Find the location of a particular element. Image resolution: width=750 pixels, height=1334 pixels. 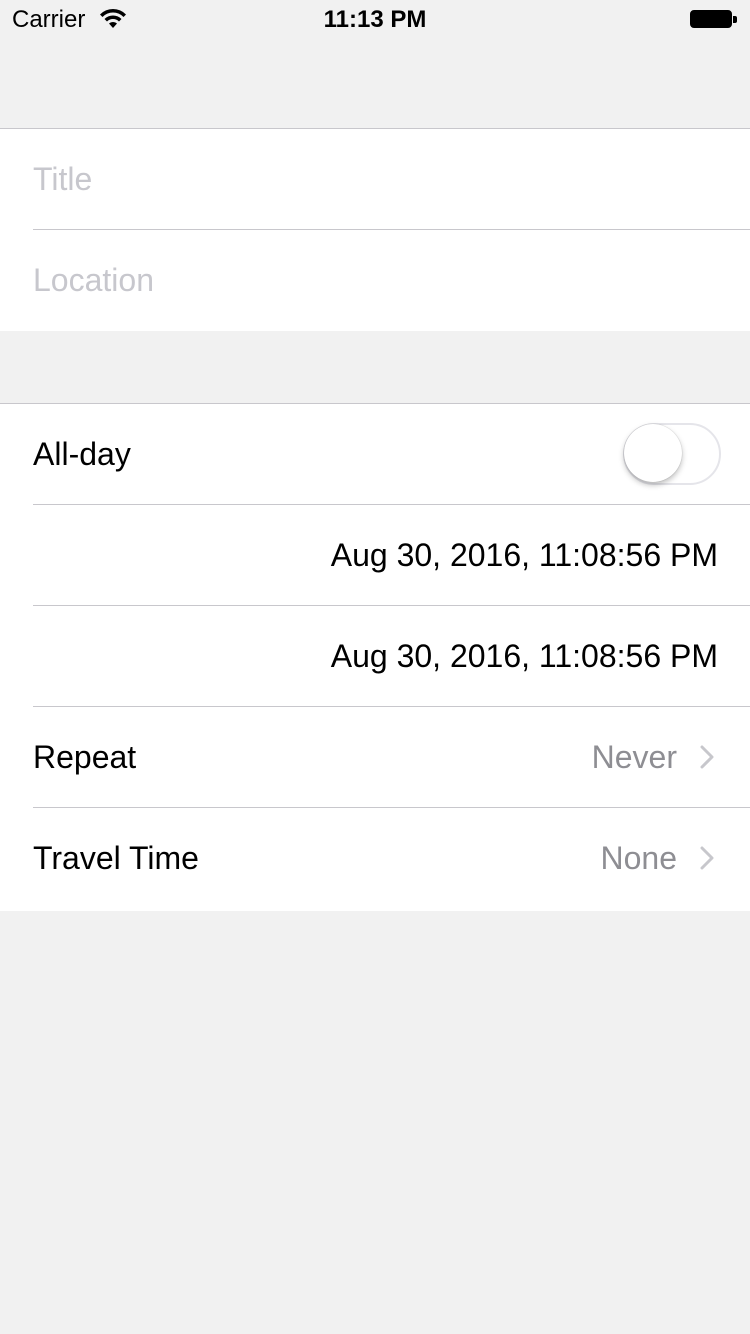

travel-time-label: Travel Time is located at coordinates (116, 858).